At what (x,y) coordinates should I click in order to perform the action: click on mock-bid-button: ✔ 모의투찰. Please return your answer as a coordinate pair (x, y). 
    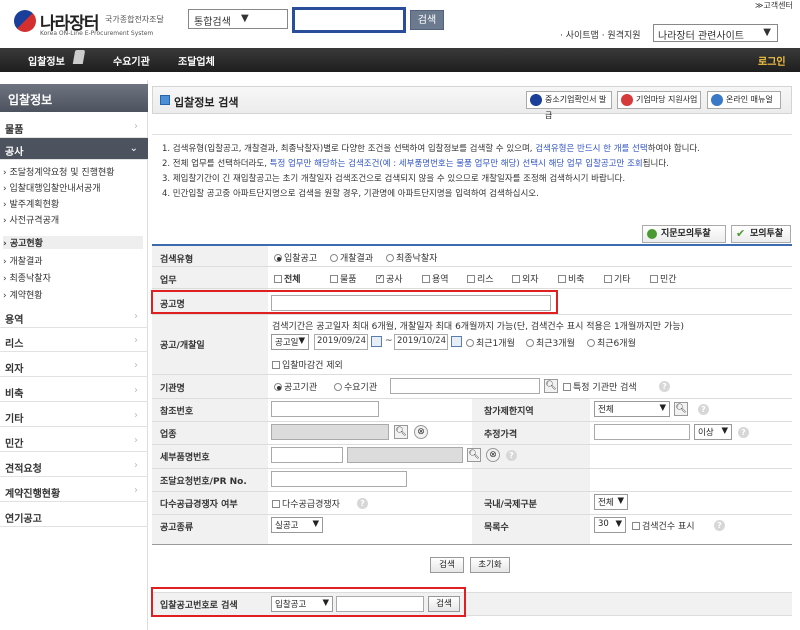
    Looking at the image, I should click on (761, 234).